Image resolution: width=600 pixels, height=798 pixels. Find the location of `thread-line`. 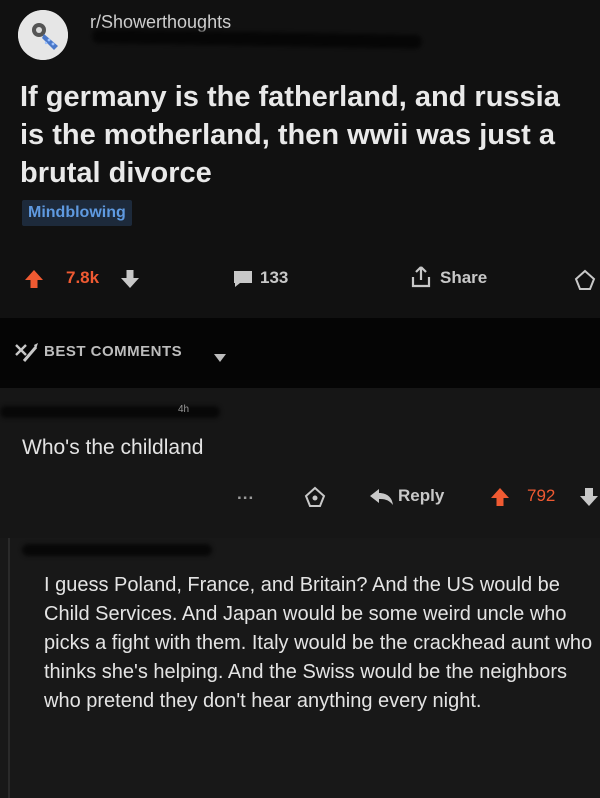

thread-line is located at coordinates (9, 668).